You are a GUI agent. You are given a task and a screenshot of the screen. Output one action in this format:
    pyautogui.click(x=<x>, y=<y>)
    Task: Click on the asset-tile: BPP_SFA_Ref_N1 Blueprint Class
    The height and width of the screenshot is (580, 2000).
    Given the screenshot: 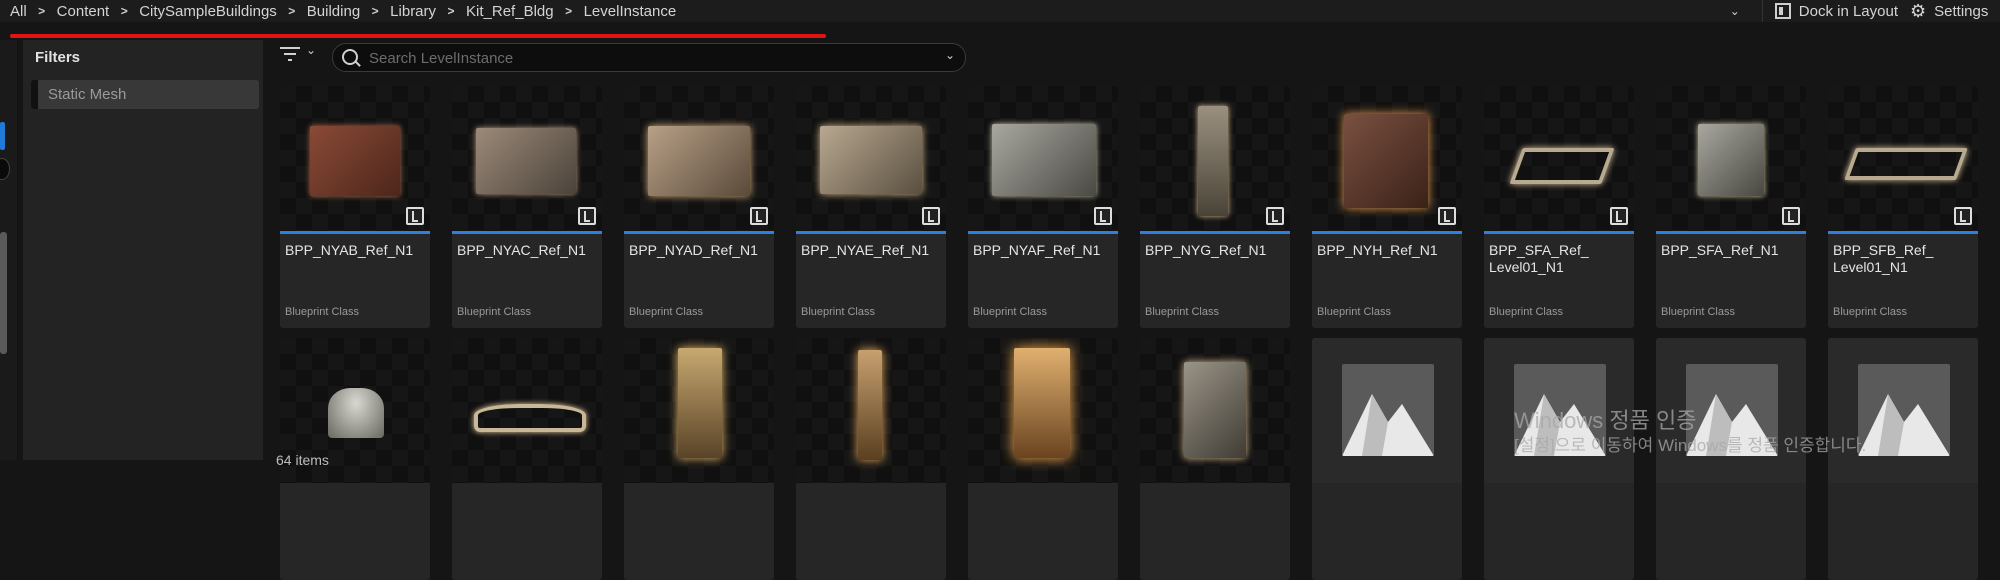 What is the action you would take?
    pyautogui.click(x=1731, y=207)
    